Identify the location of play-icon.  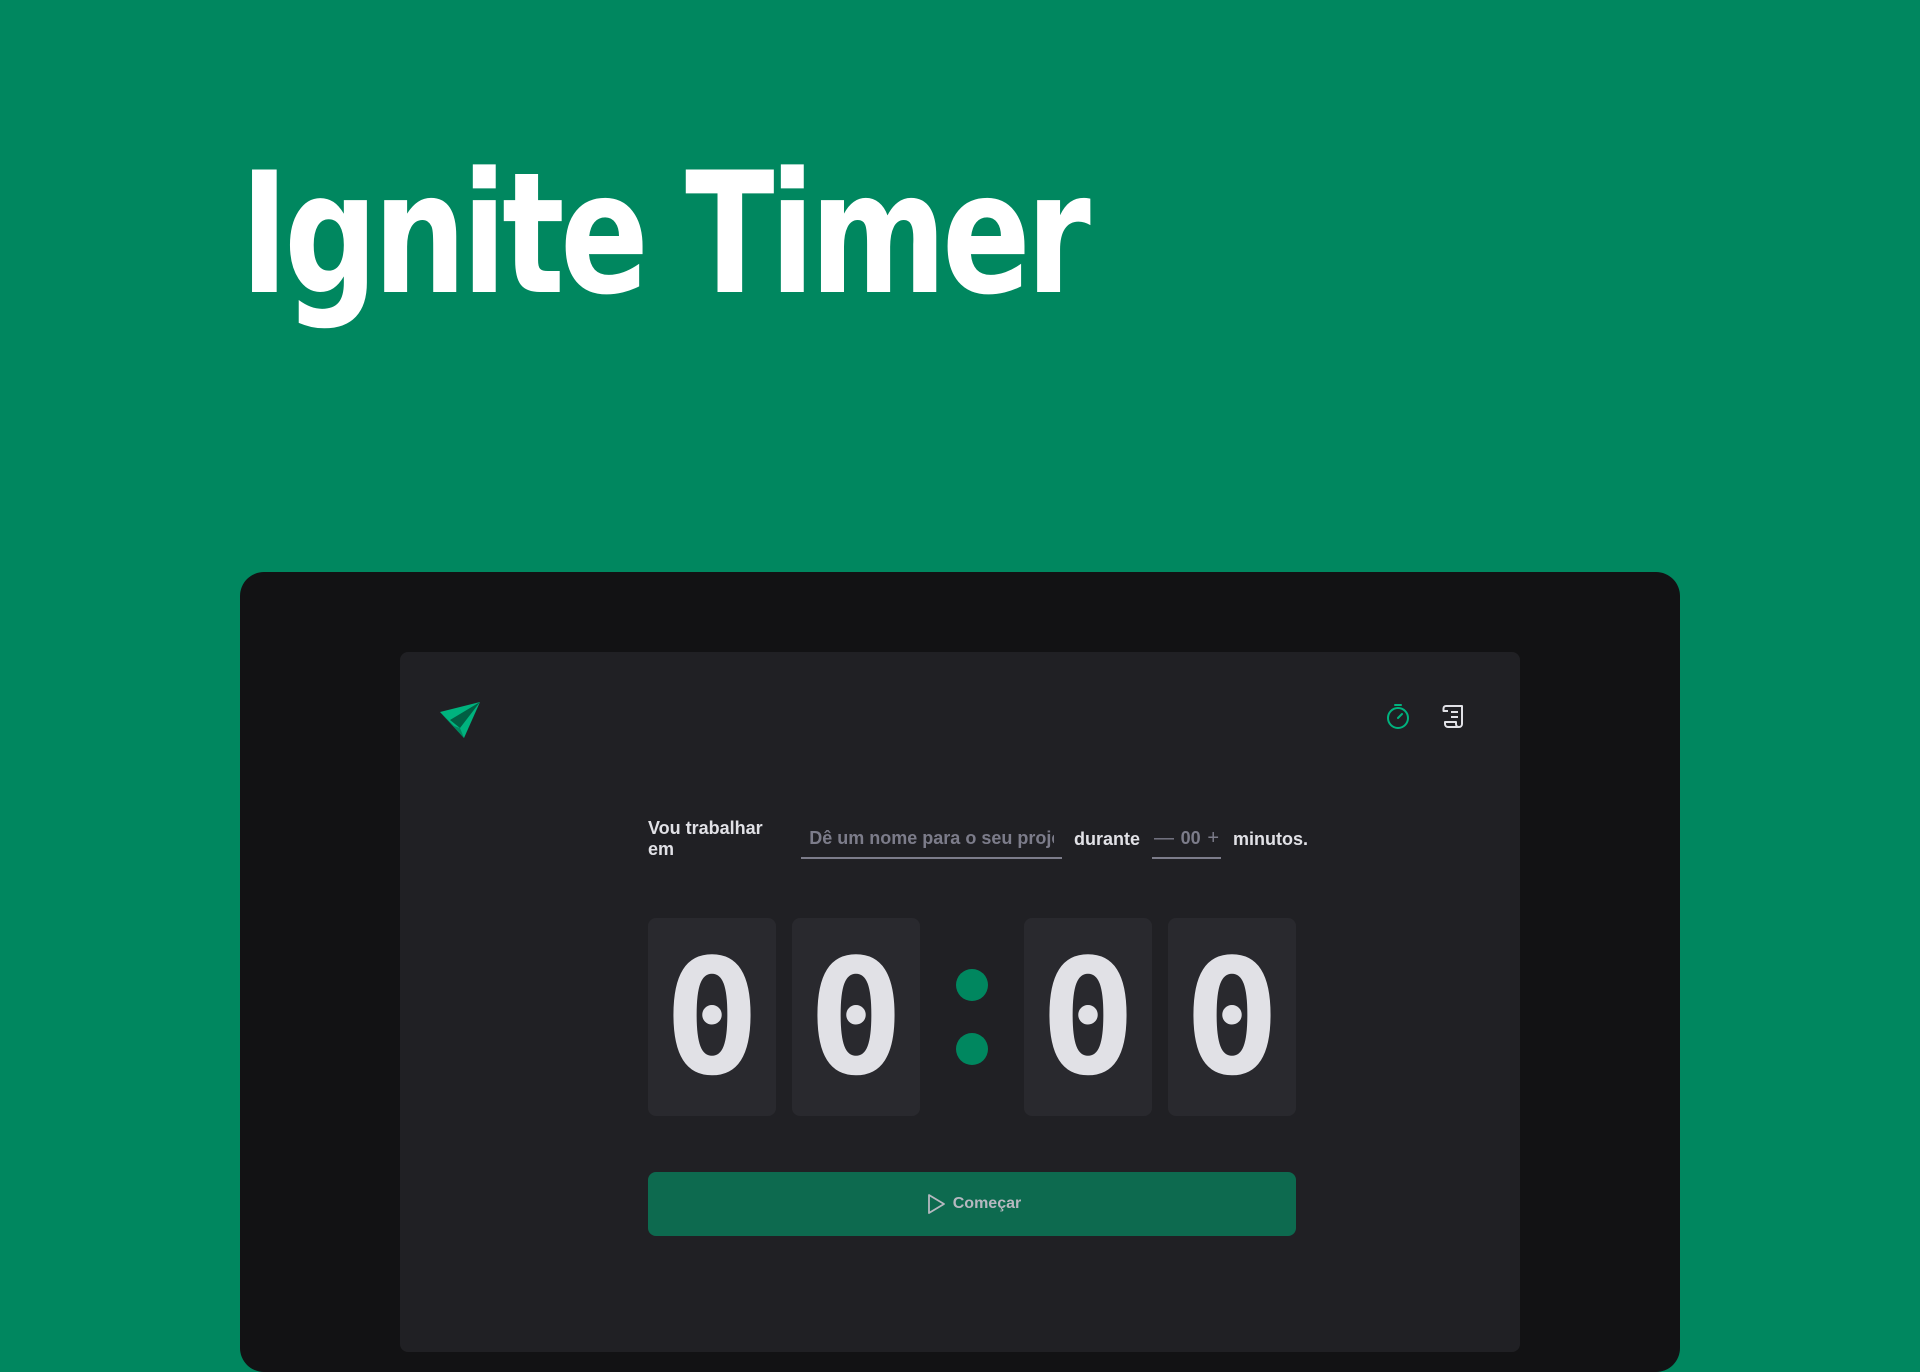
(936, 1204).